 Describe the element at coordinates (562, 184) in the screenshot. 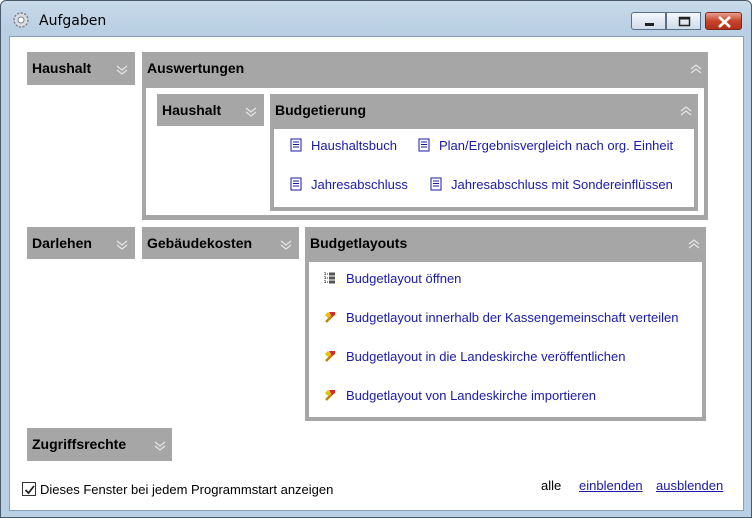

I see `link-jahresabschluss-sondereinfluesse: Jahresabschluss mit Sondereinflüssen` at that location.